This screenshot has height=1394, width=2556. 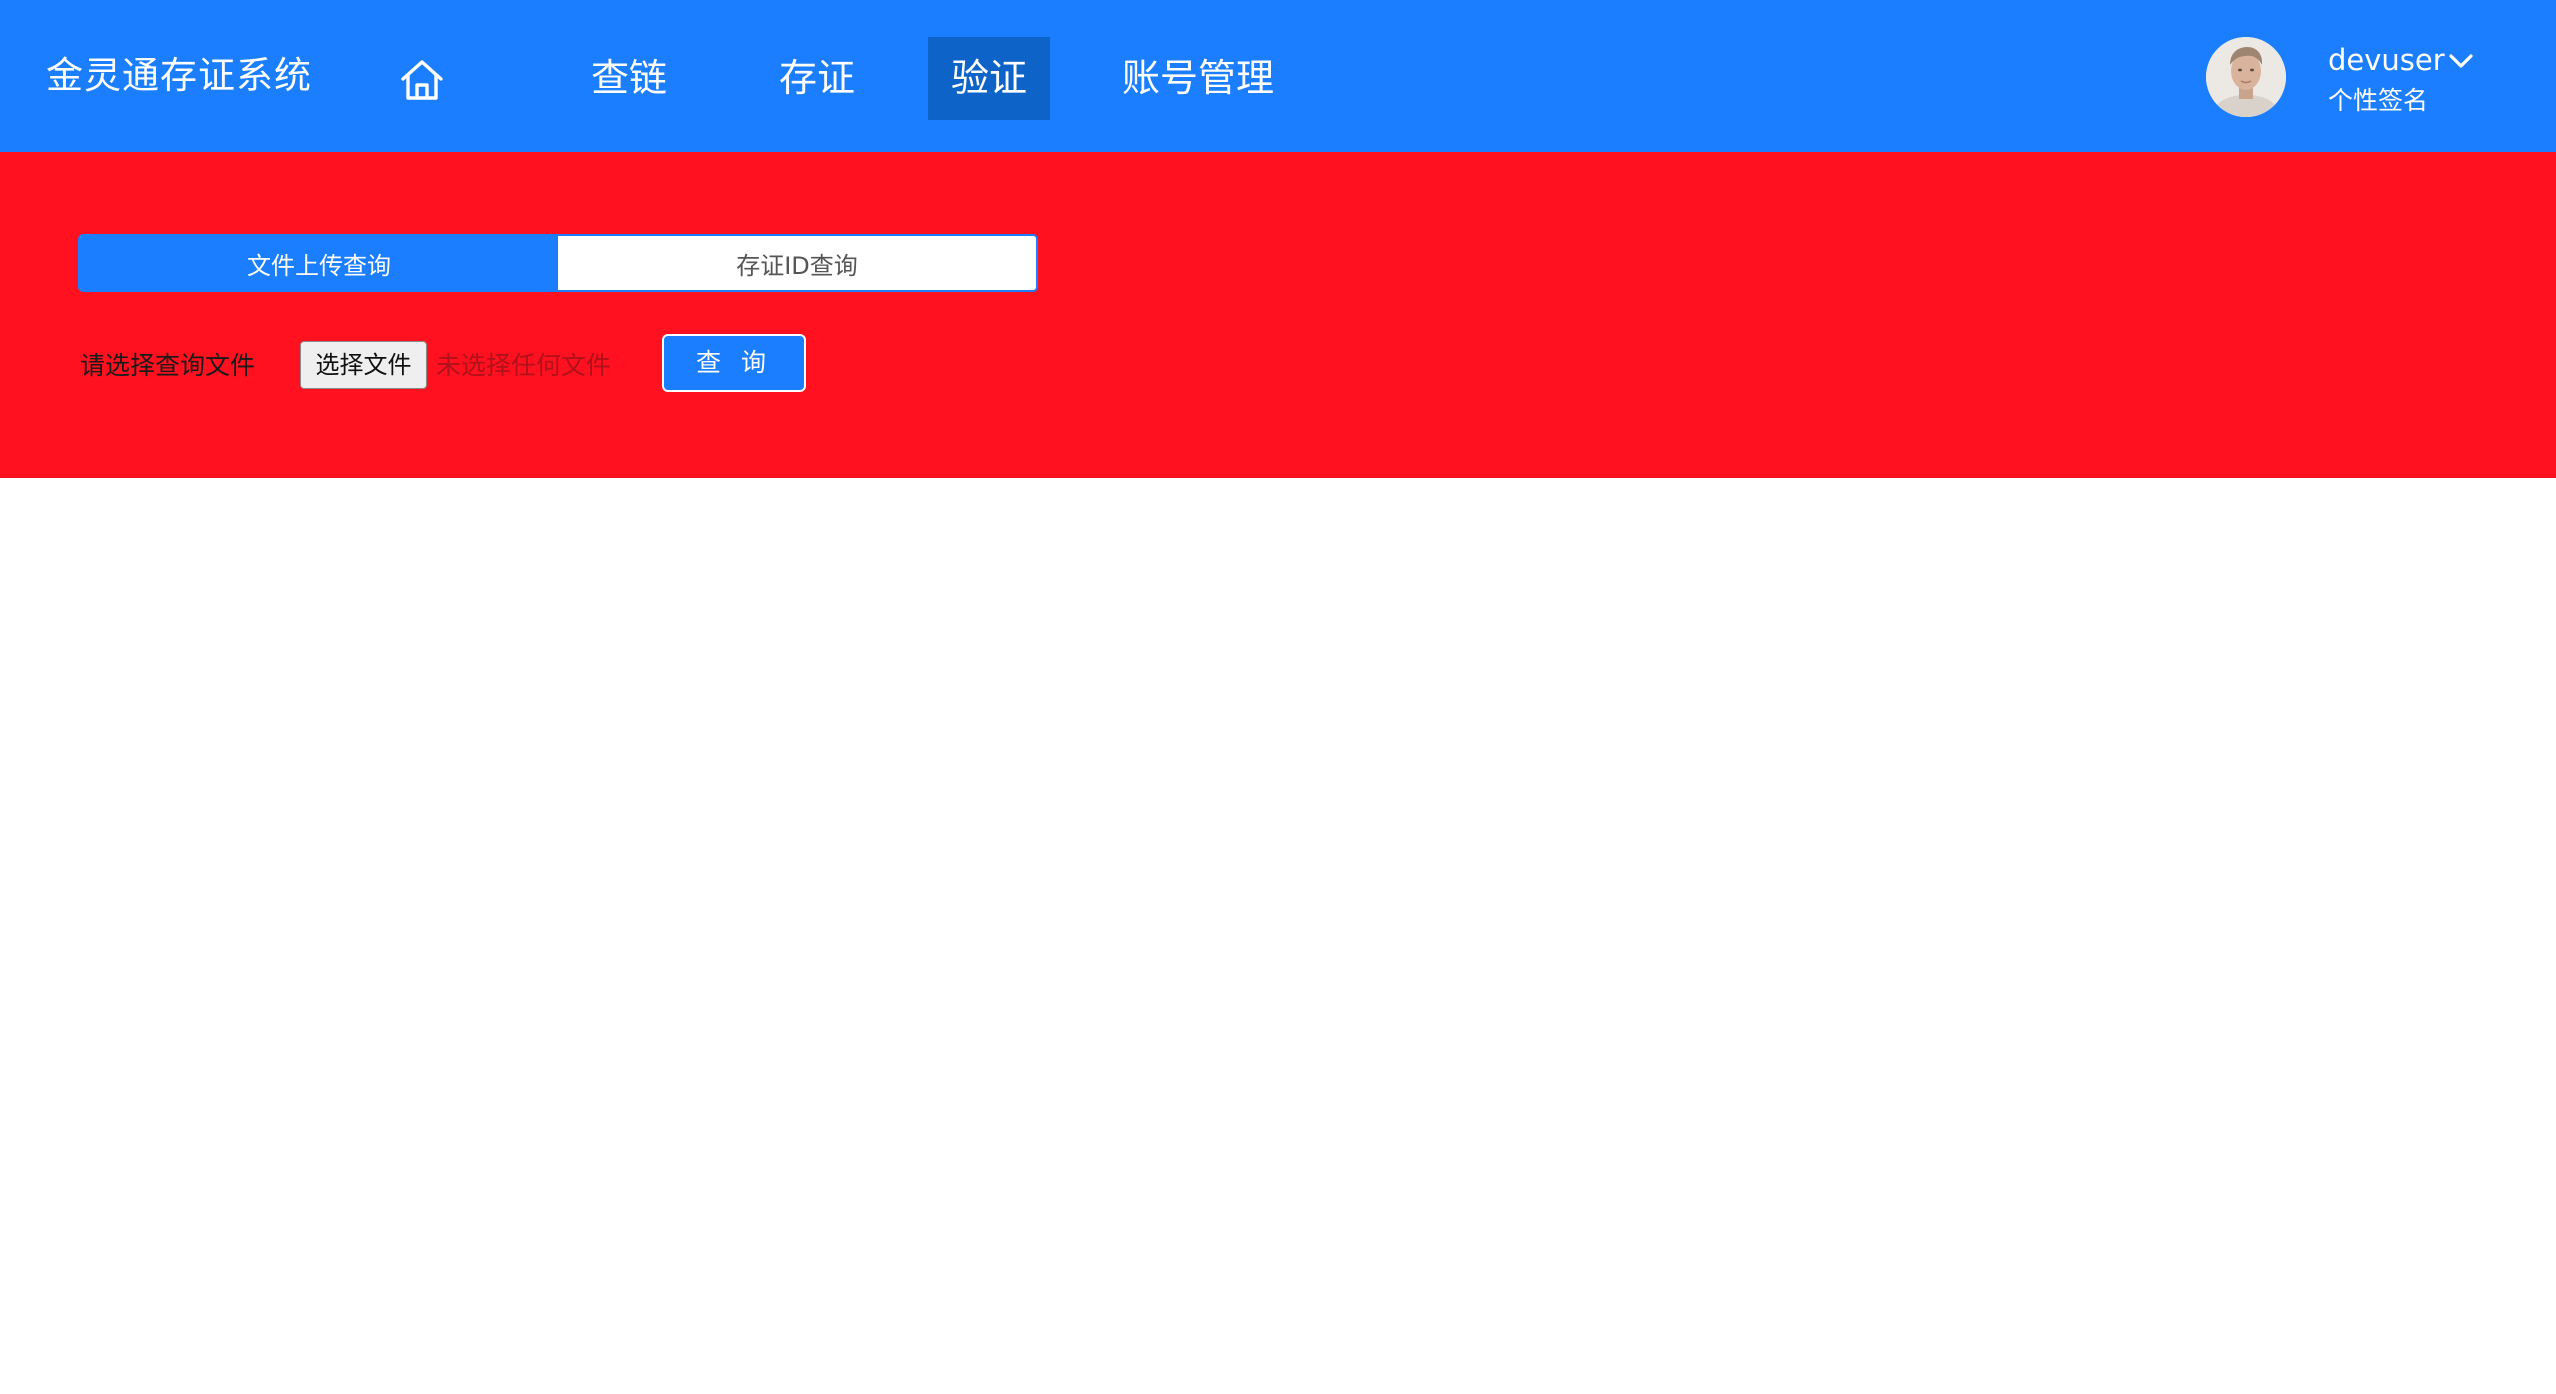 What do you see at coordinates (524, 365) in the screenshot?
I see `file-status-text: 未选择任何文件` at bounding box center [524, 365].